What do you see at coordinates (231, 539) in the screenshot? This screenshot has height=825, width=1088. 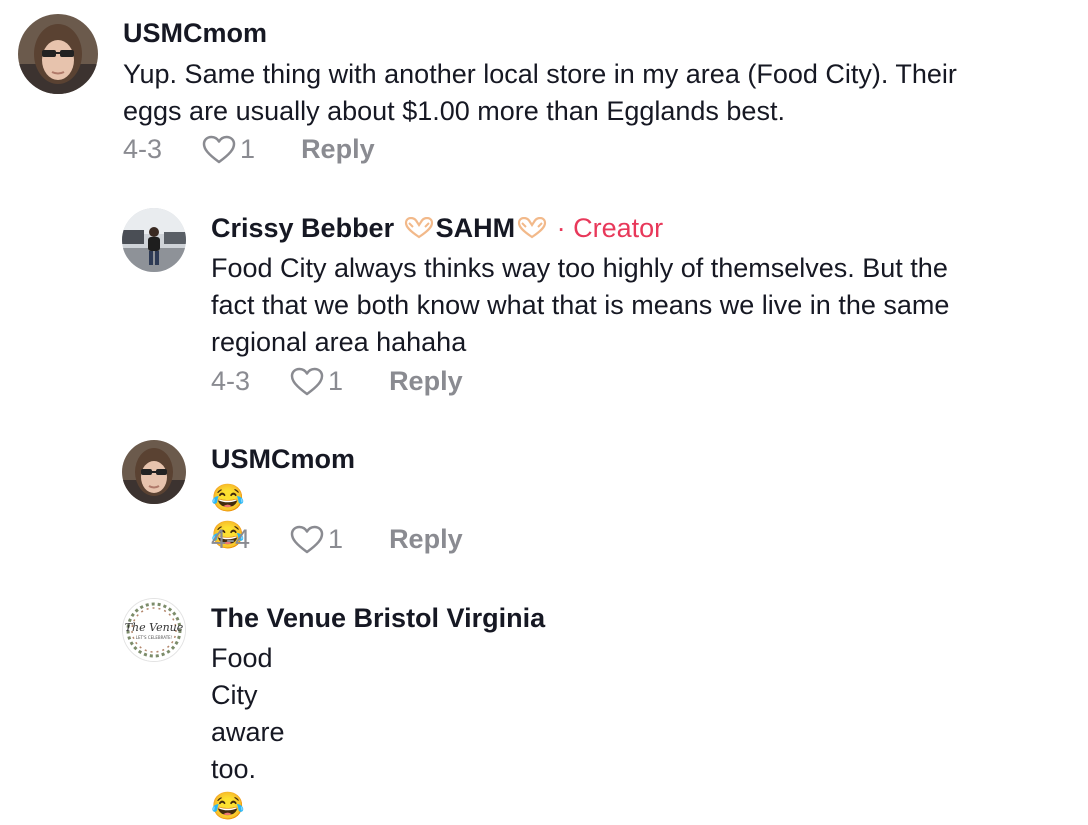 I see `comment-date: 4-4` at bounding box center [231, 539].